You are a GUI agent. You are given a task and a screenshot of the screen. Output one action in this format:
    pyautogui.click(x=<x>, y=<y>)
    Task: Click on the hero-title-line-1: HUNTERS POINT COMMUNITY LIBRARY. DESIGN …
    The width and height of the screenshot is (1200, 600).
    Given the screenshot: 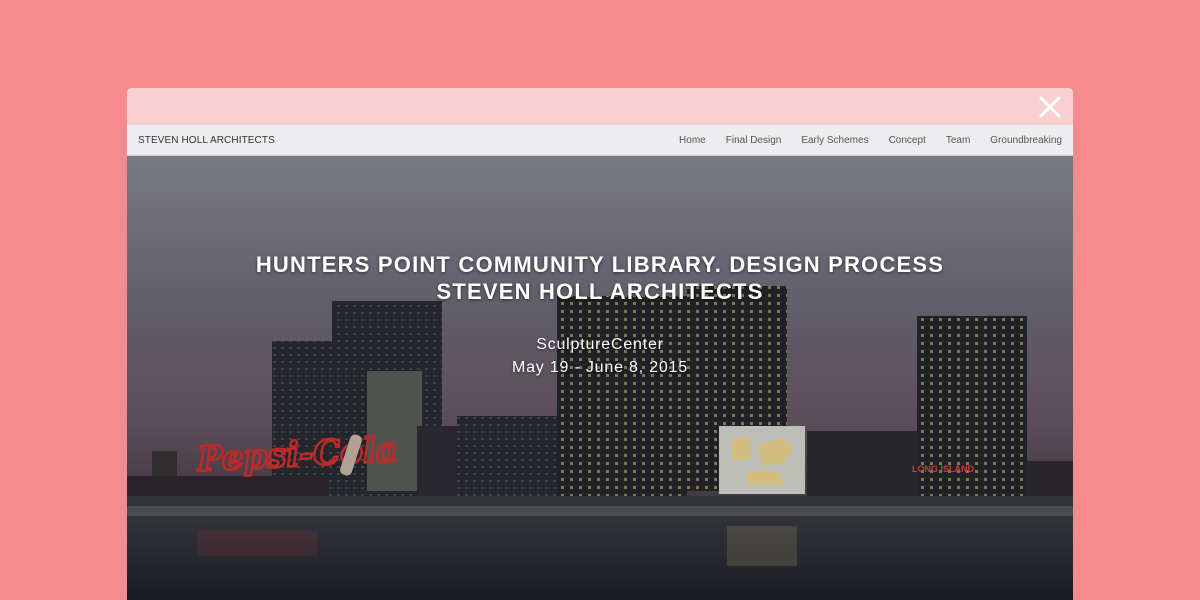 What is the action you would take?
    pyautogui.click(x=600, y=264)
    